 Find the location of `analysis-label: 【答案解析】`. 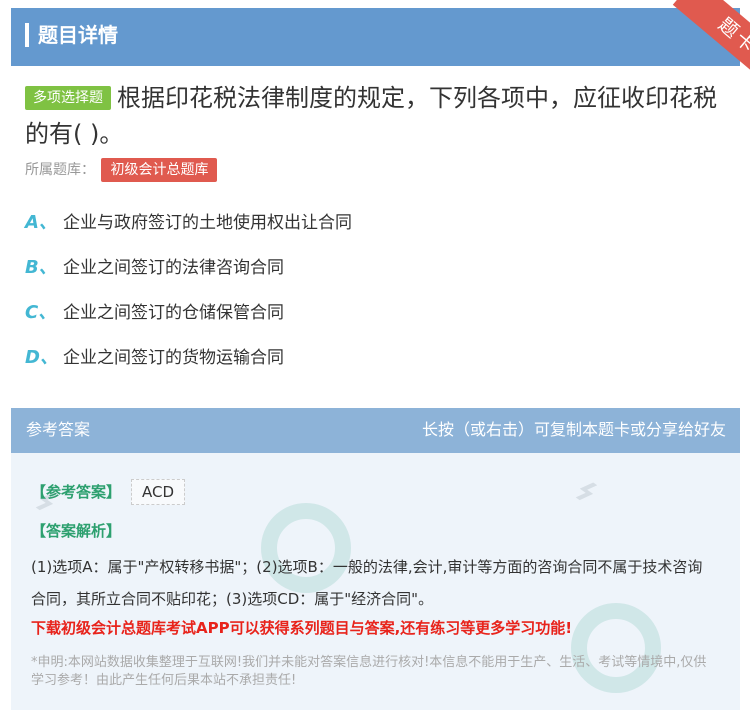

analysis-label: 【答案解析】 is located at coordinates (76, 531).